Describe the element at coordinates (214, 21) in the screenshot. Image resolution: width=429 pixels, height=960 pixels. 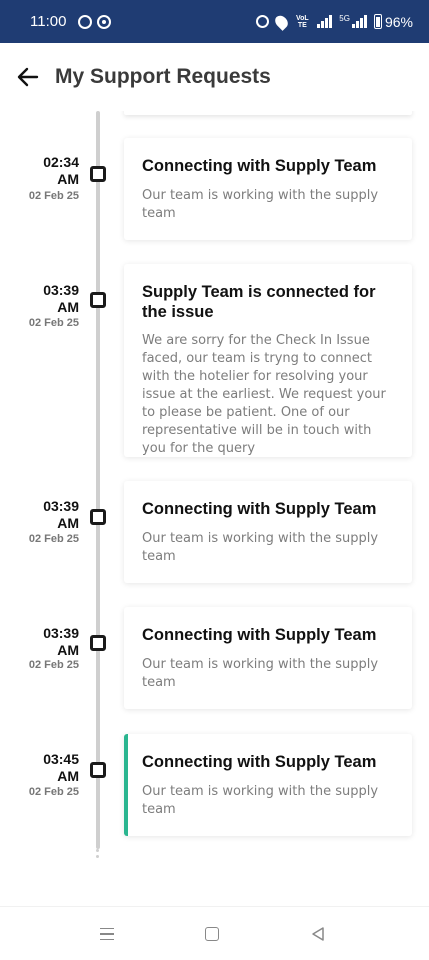
I see `status-bar: 11:00 VoLTE 5G 96%` at that location.